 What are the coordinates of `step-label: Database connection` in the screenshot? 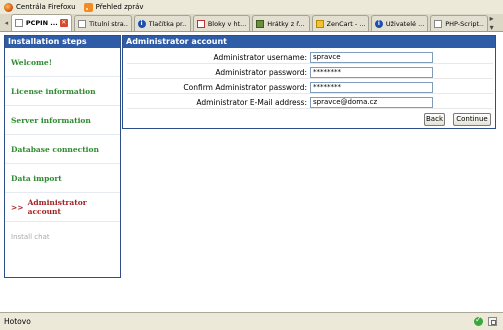 It's located at (55, 149).